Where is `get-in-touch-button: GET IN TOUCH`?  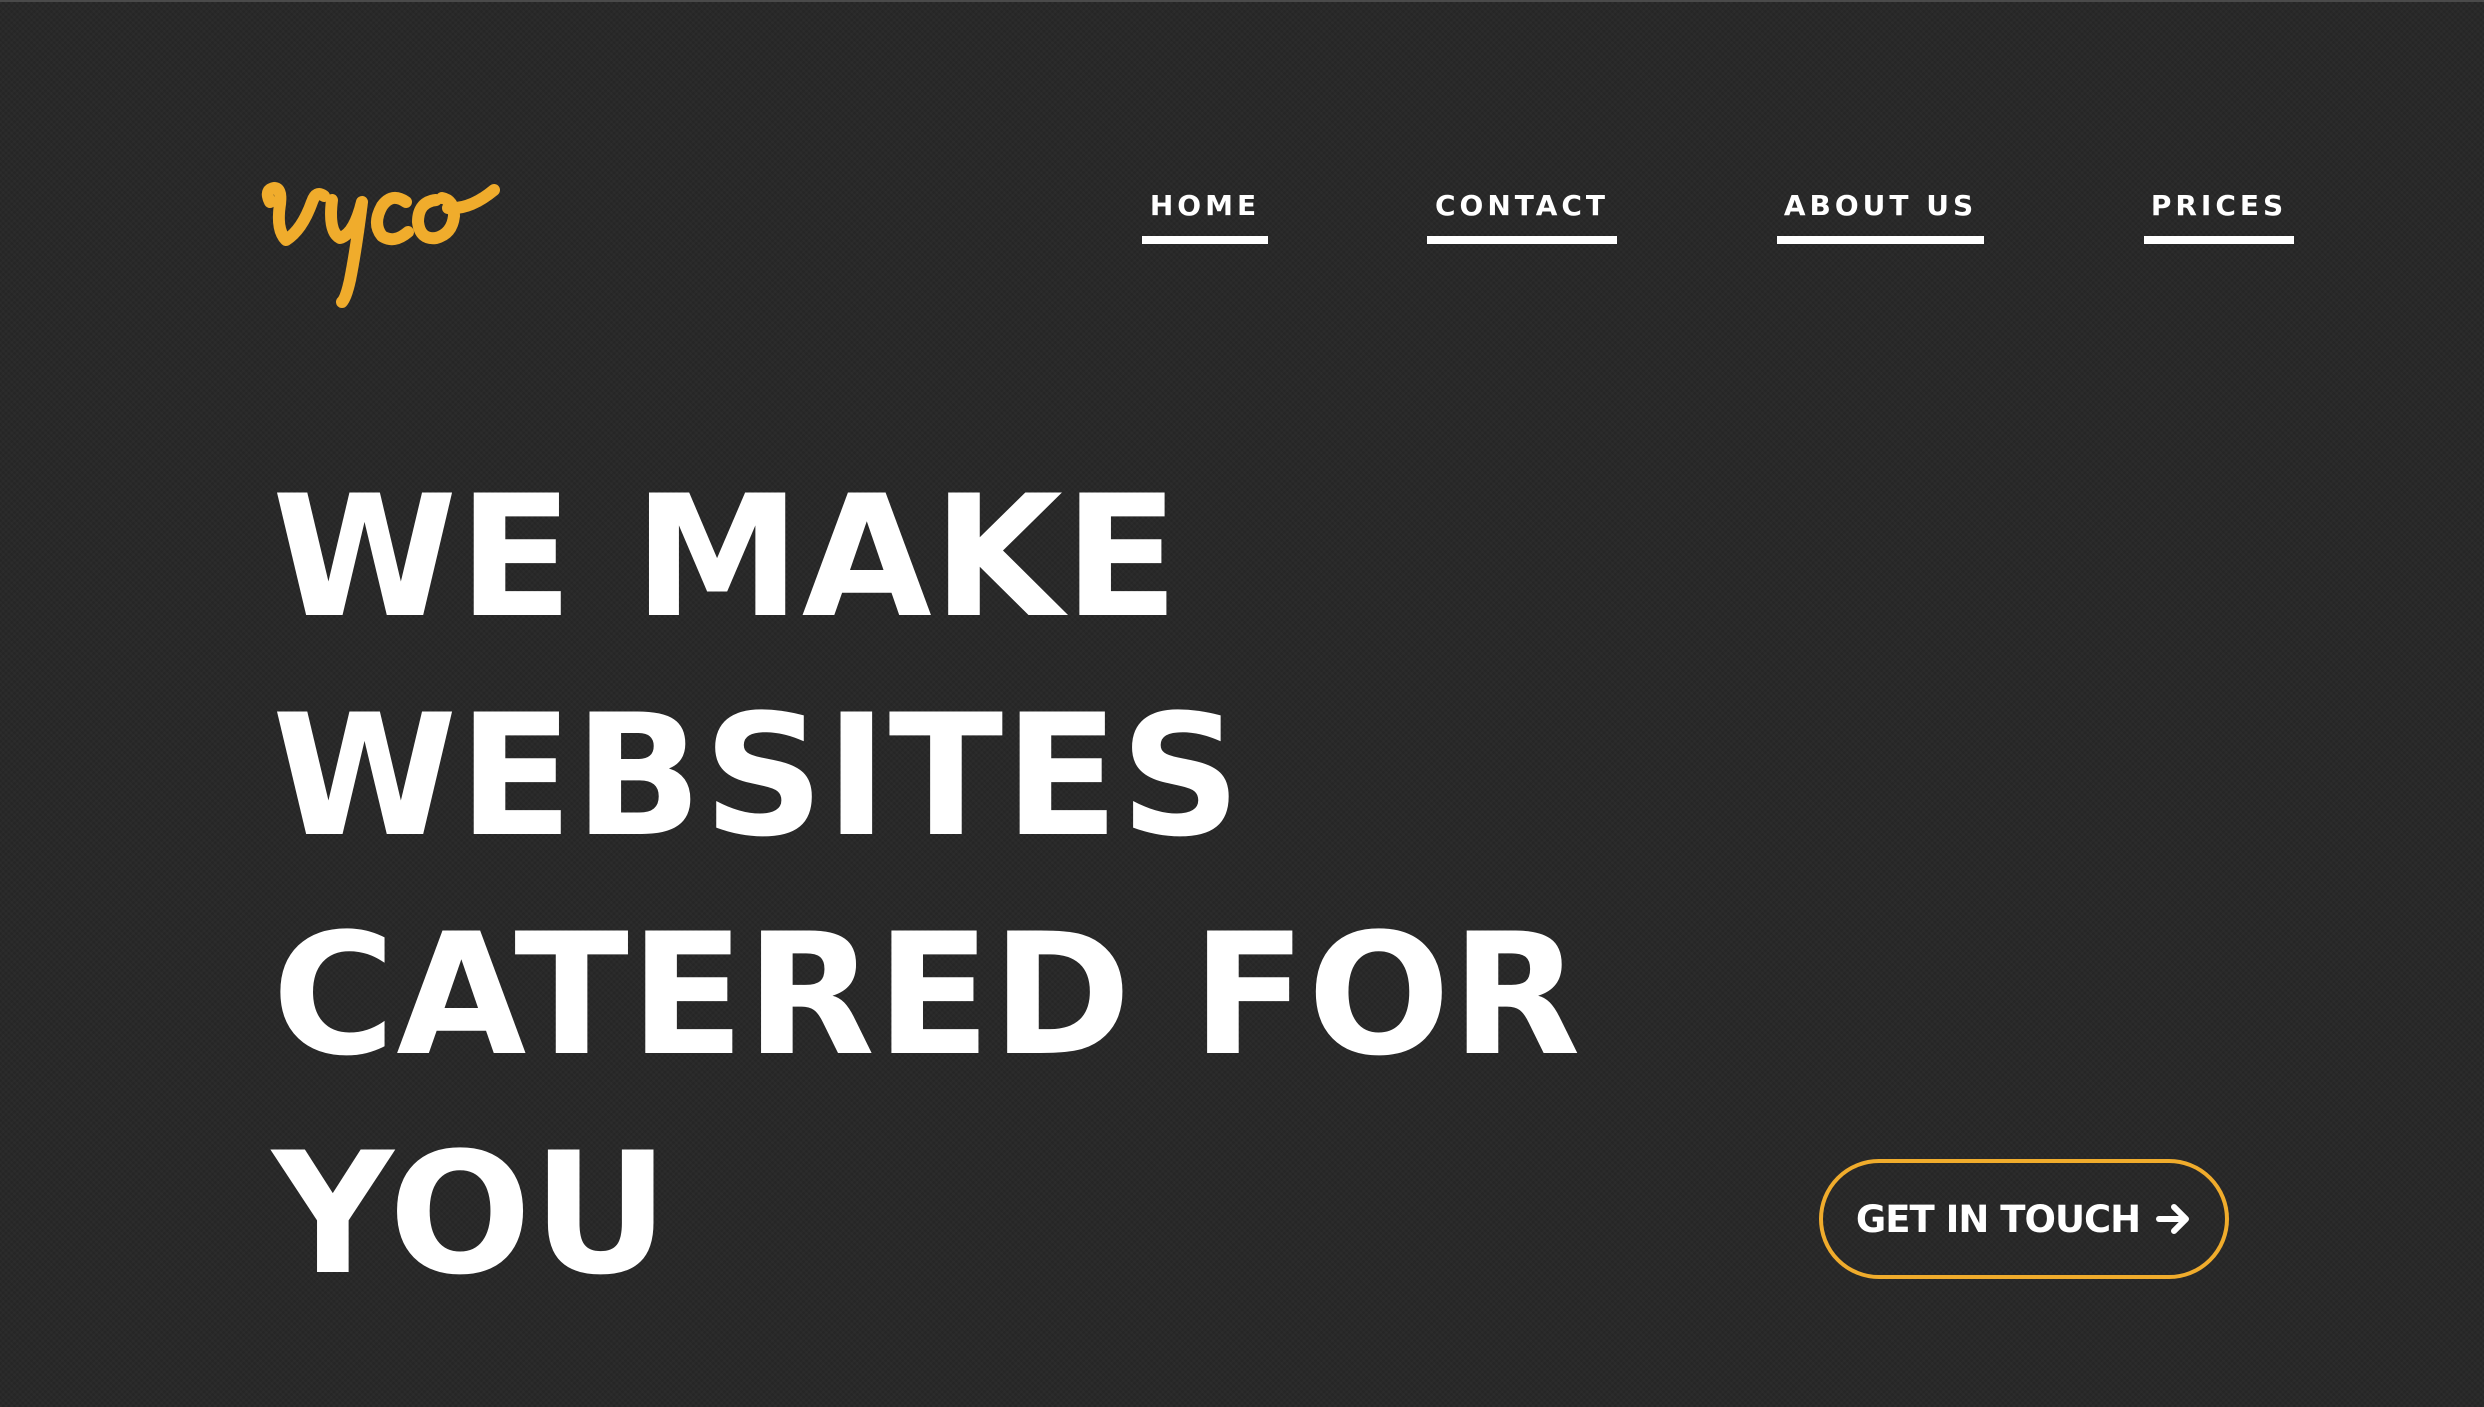 get-in-touch-button: GET IN TOUCH is located at coordinates (2024, 1219).